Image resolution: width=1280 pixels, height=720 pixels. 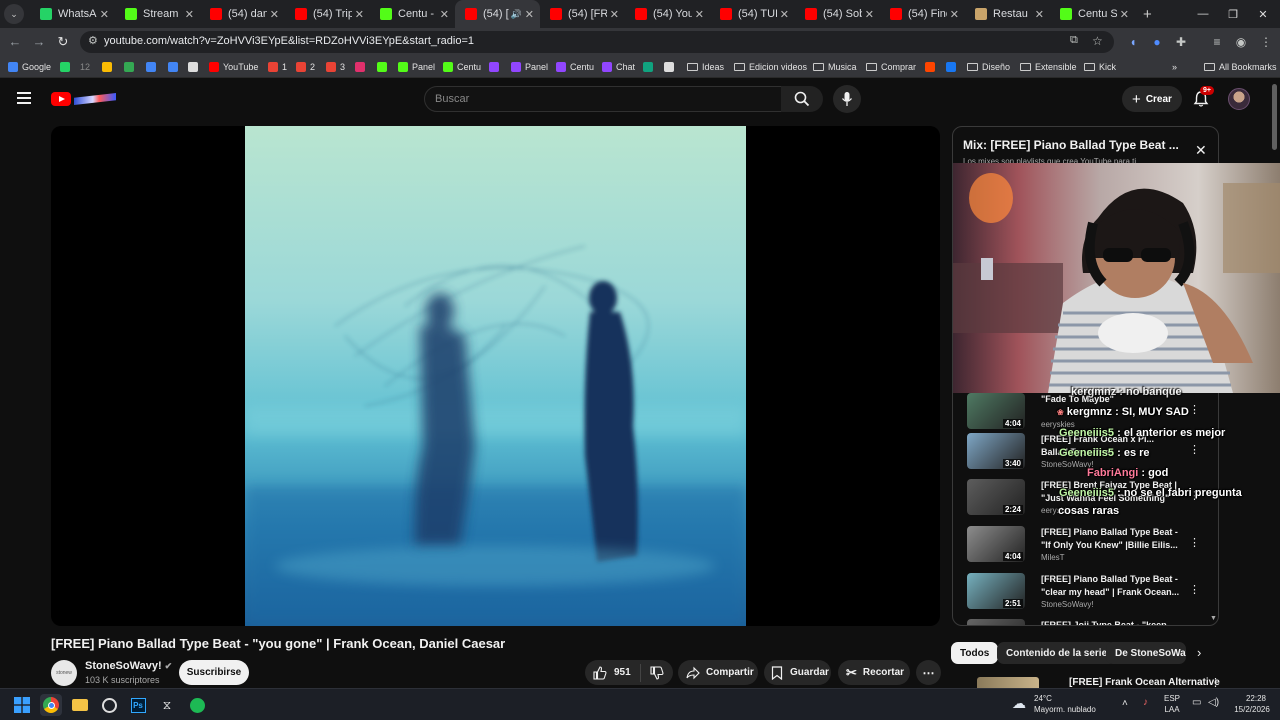 I want to click on capcut-icon: ⧖, so click(x=167, y=705).